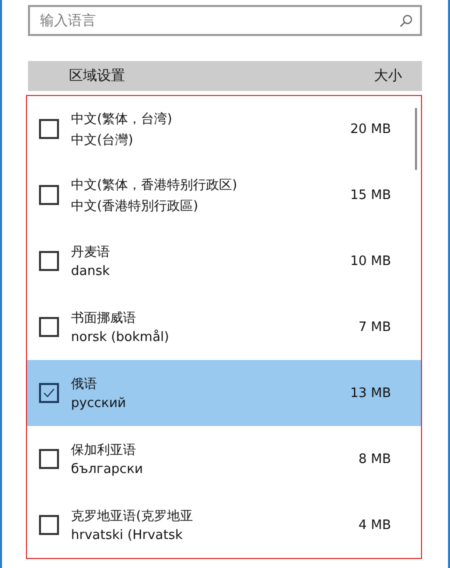  Describe the element at coordinates (135, 206) in the screenshot. I see `native-name: 中文(香港特別行政區)` at that location.